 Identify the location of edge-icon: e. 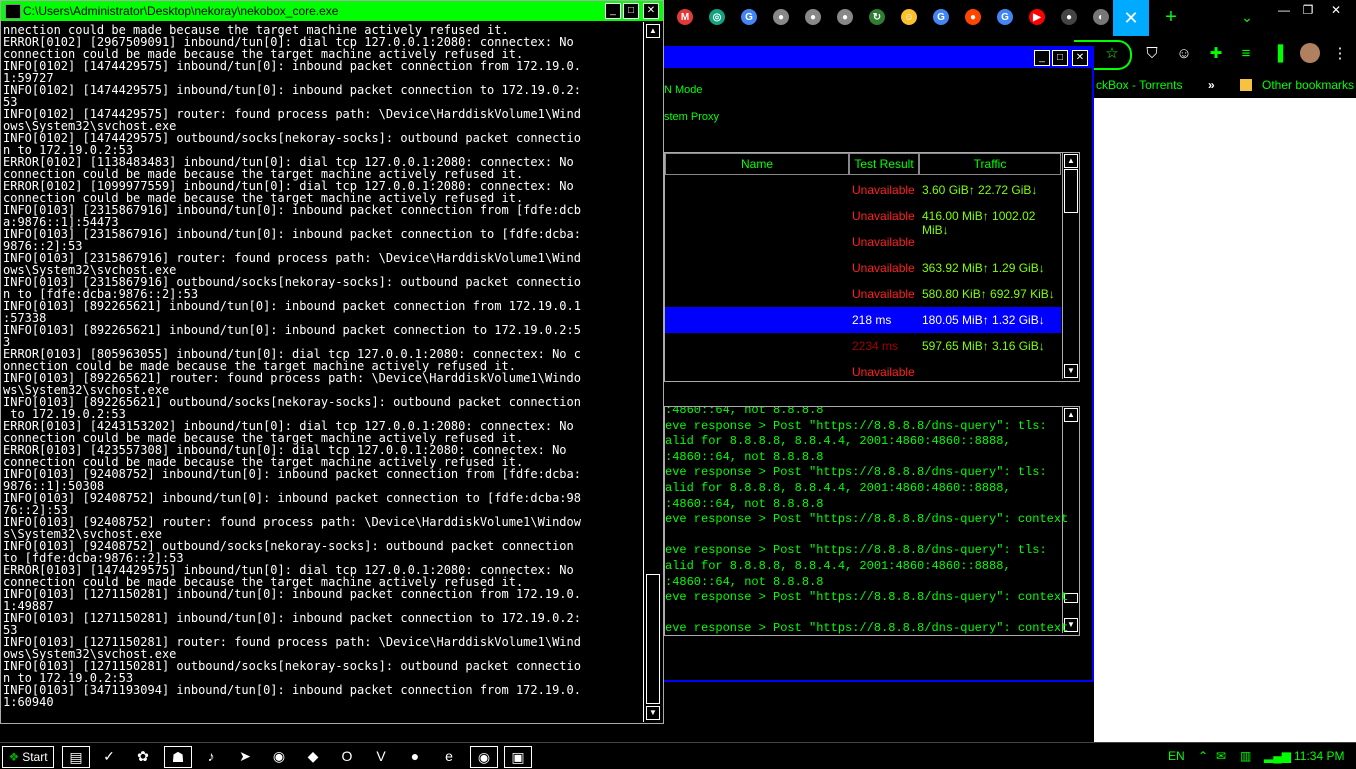
(449, 756).